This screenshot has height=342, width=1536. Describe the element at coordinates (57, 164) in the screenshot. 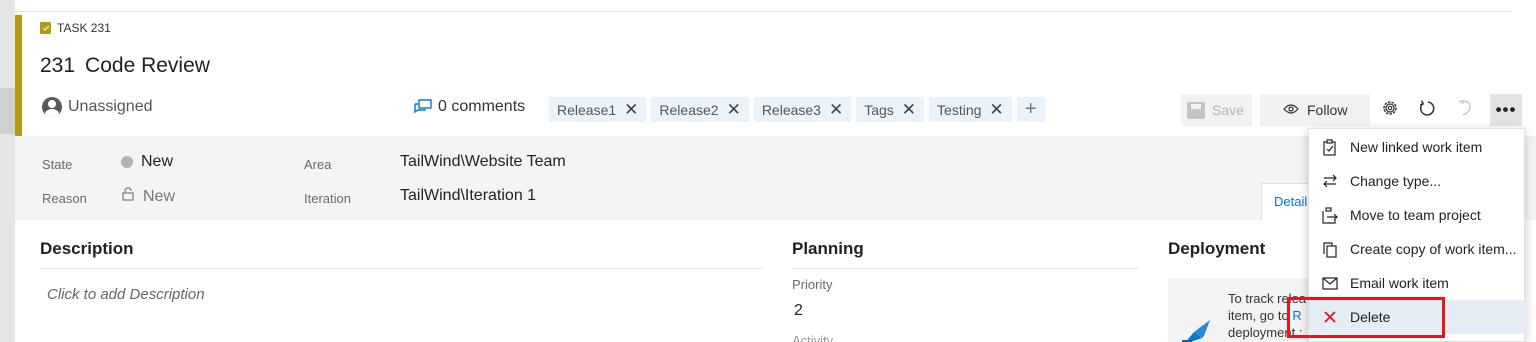

I see `state-label: State` at that location.